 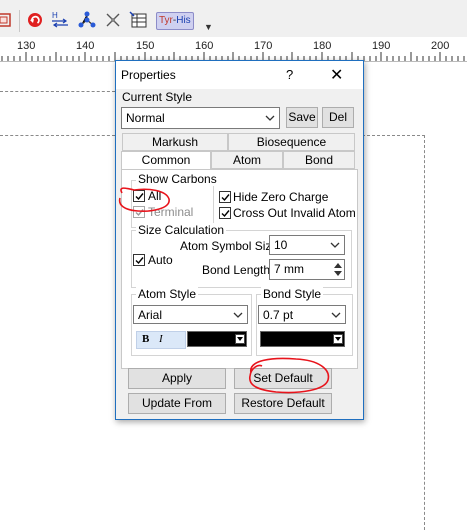 I want to click on auto-checkbox, so click(x=139, y=260).